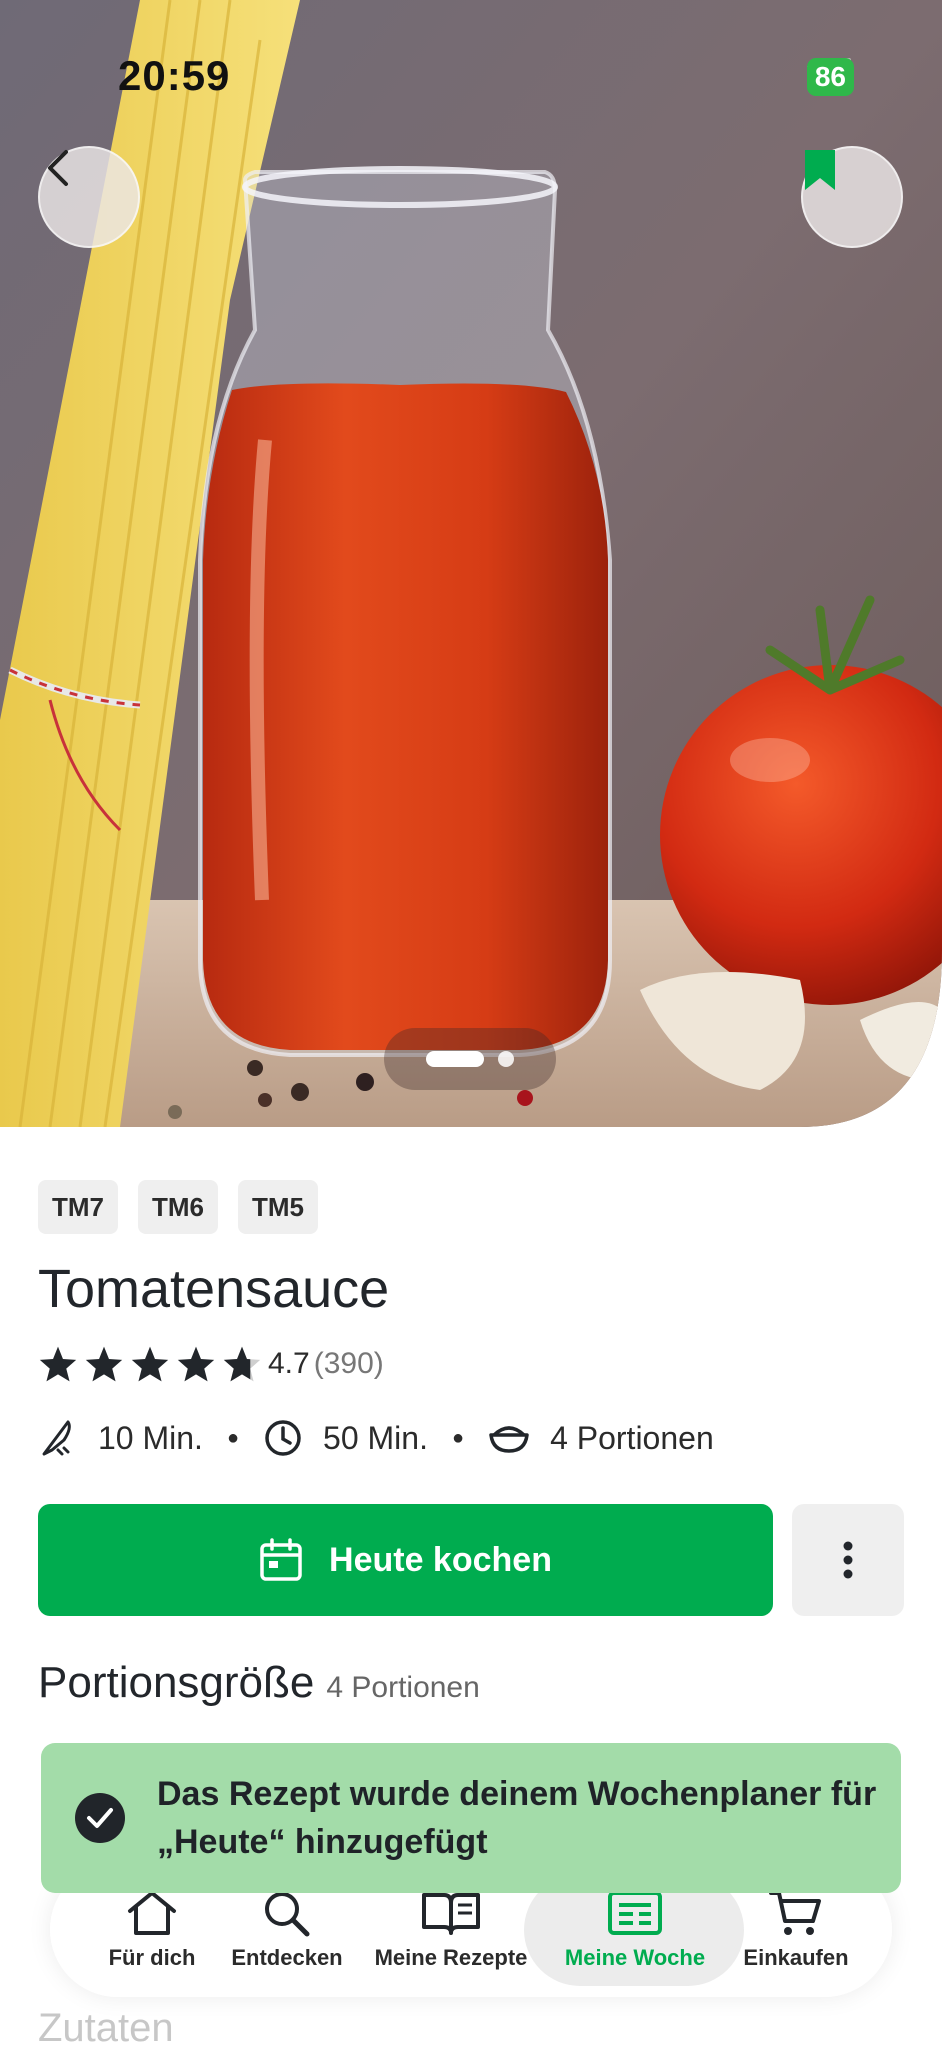 The width and height of the screenshot is (942, 2048). What do you see at coordinates (242, 1364) in the screenshot?
I see `star-partial-icon` at bounding box center [242, 1364].